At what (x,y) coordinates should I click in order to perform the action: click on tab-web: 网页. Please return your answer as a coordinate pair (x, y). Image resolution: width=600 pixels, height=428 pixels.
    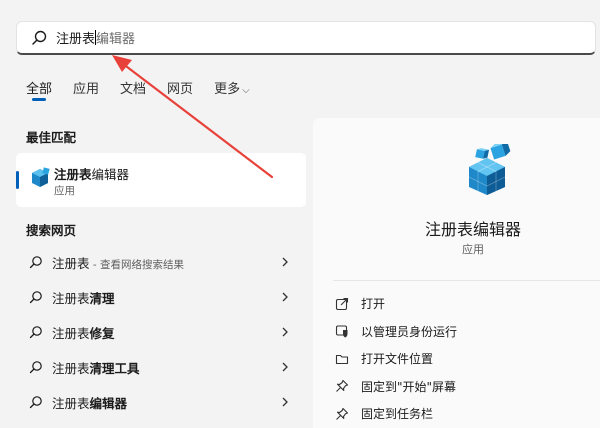
    Looking at the image, I should click on (180, 87).